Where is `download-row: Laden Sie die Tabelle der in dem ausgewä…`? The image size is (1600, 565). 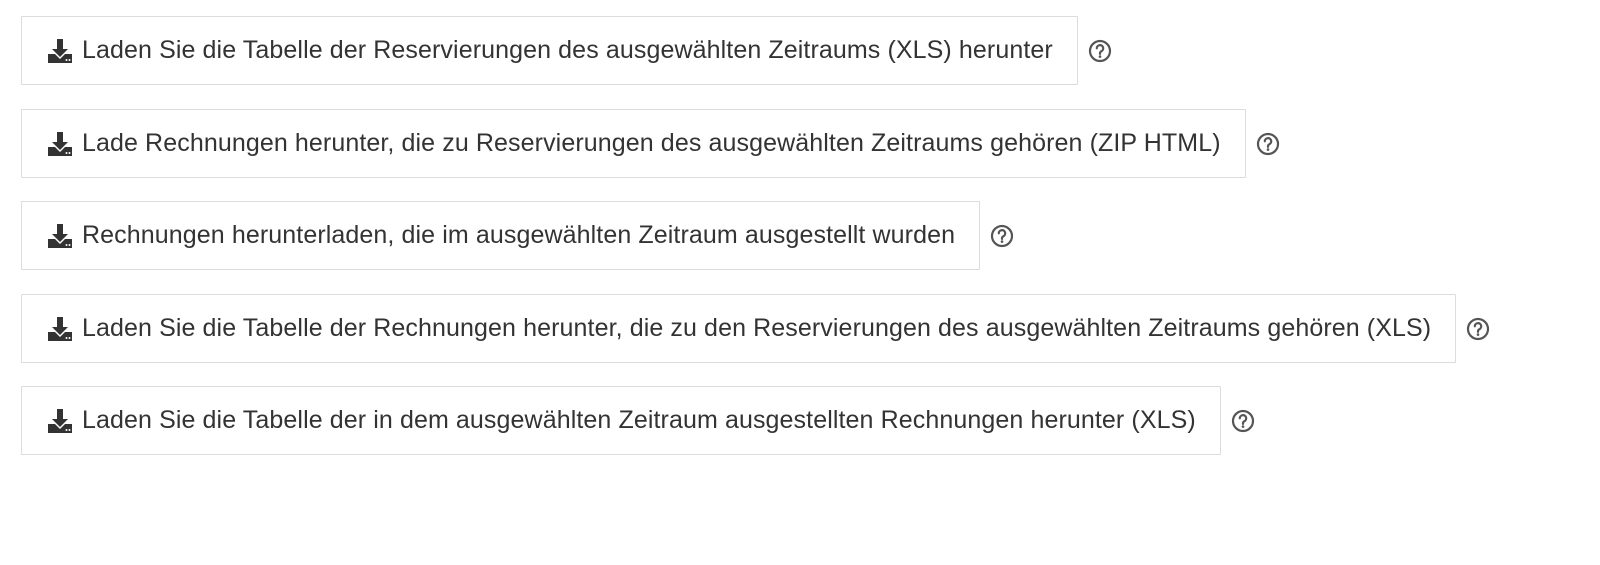 download-row: Laden Sie die Tabelle der in dem ausgewä… is located at coordinates (638, 420).